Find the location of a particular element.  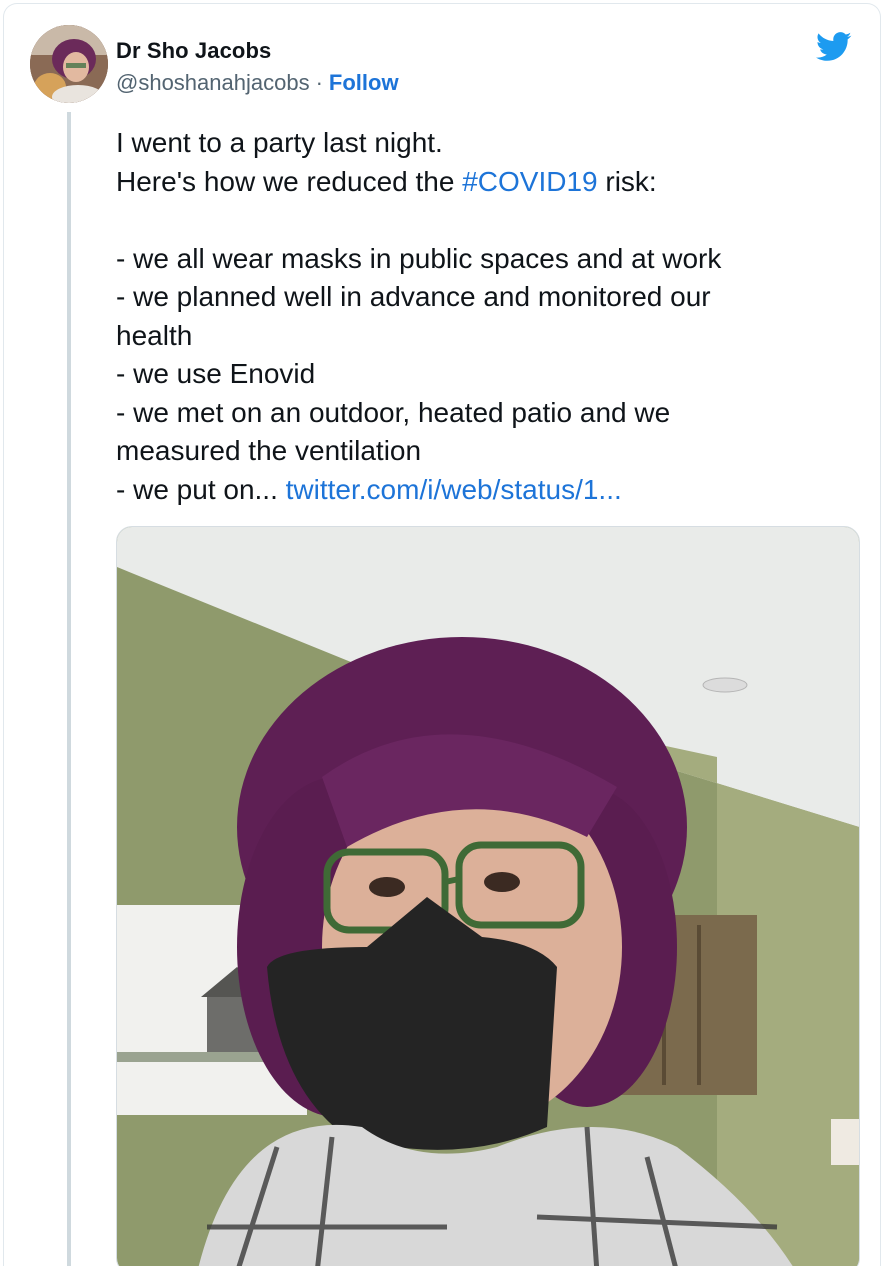

tweet-line: health is located at coordinates (154, 335).